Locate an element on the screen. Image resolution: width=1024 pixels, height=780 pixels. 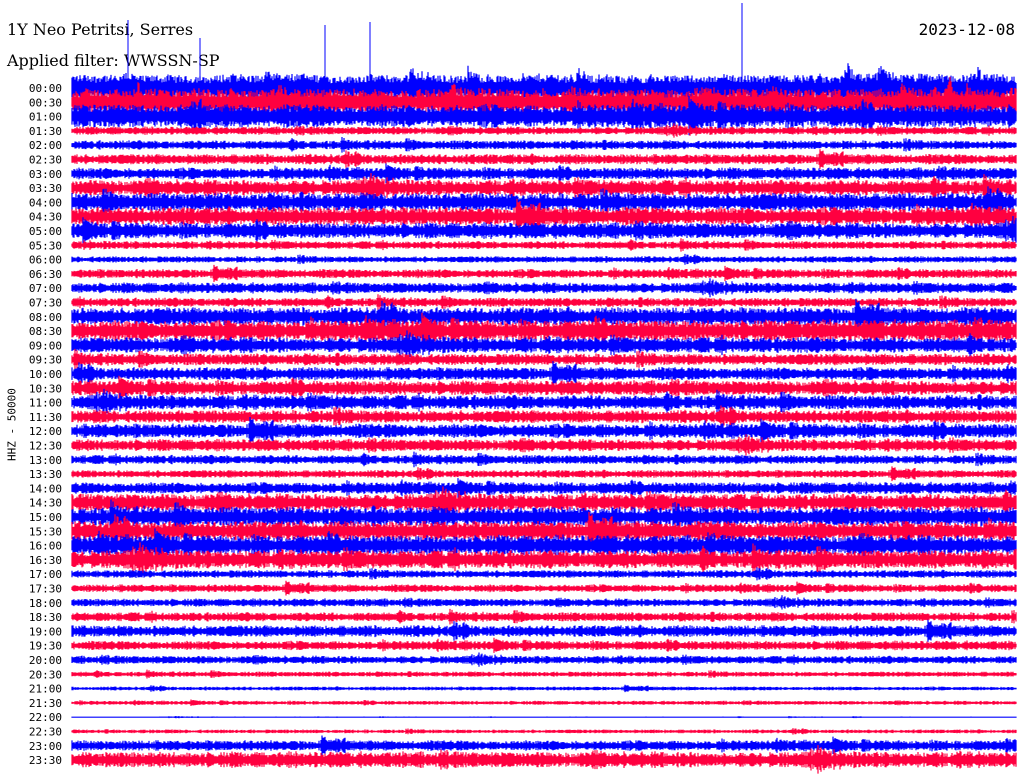
time-label: 13:00 is located at coordinates (45, 460).